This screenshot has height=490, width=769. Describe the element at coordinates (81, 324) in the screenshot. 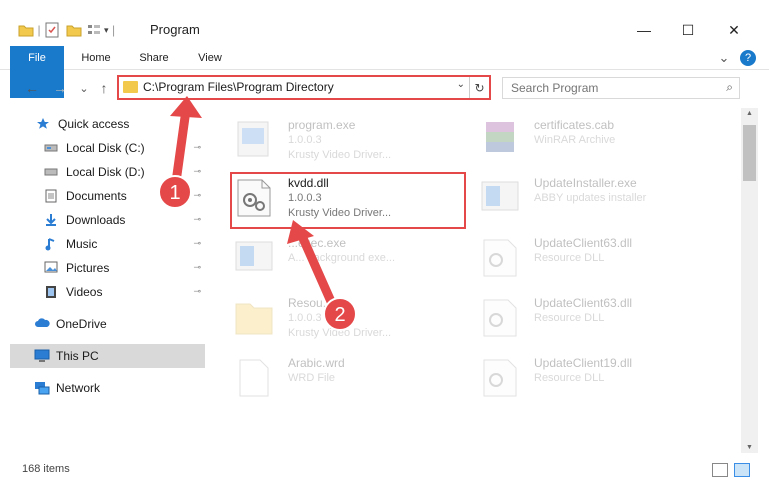

I see `sidebar-item-label: OneDrive` at that location.